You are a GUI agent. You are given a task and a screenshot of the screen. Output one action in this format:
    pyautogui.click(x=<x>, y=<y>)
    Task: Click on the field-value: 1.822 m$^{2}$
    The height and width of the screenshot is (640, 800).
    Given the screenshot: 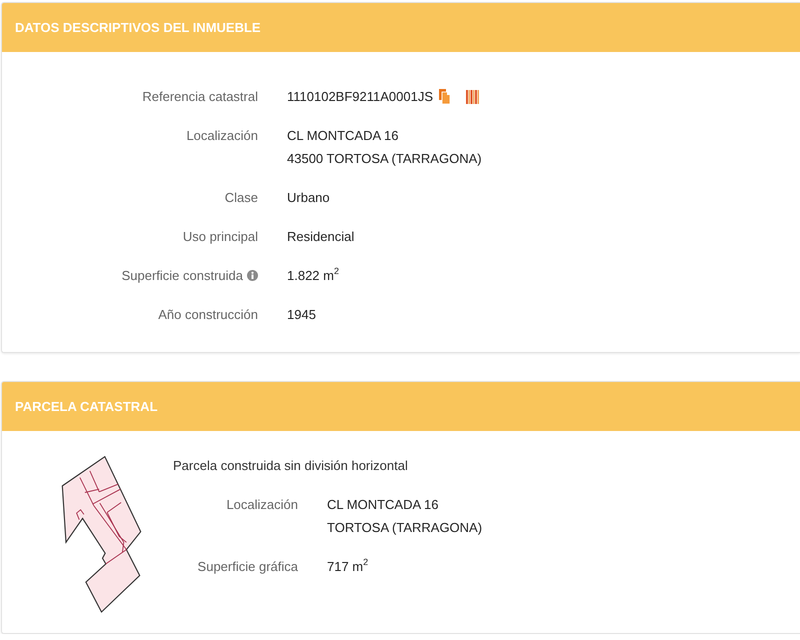 What is the action you would take?
    pyautogui.click(x=313, y=275)
    